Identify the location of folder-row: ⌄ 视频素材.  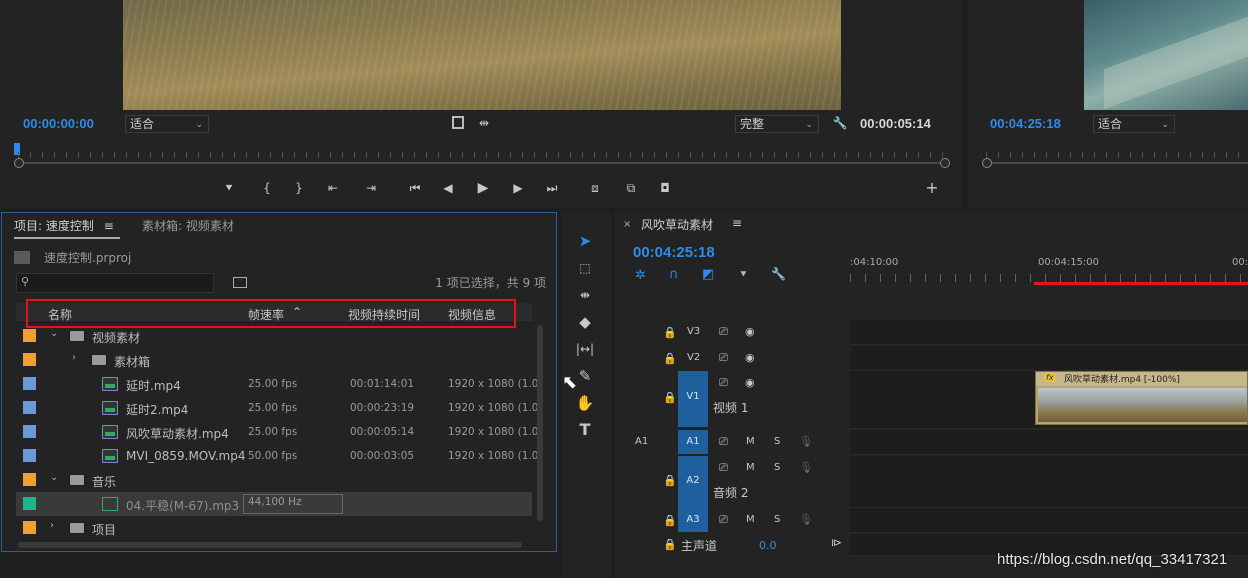
(274, 336).